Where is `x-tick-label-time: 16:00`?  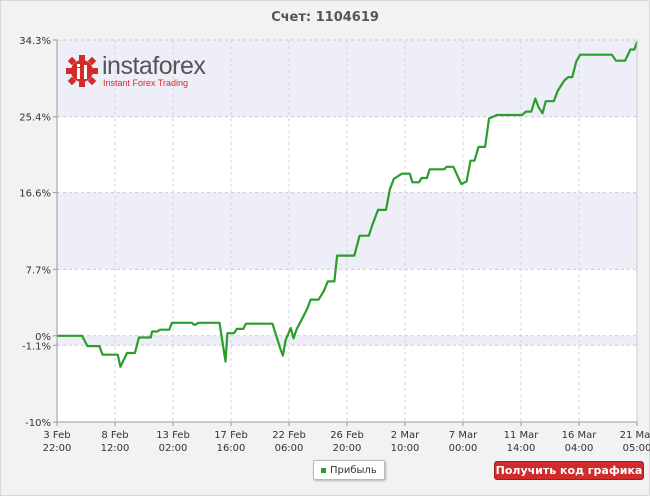
x-tick-label-time: 16:00 is located at coordinates (231, 448).